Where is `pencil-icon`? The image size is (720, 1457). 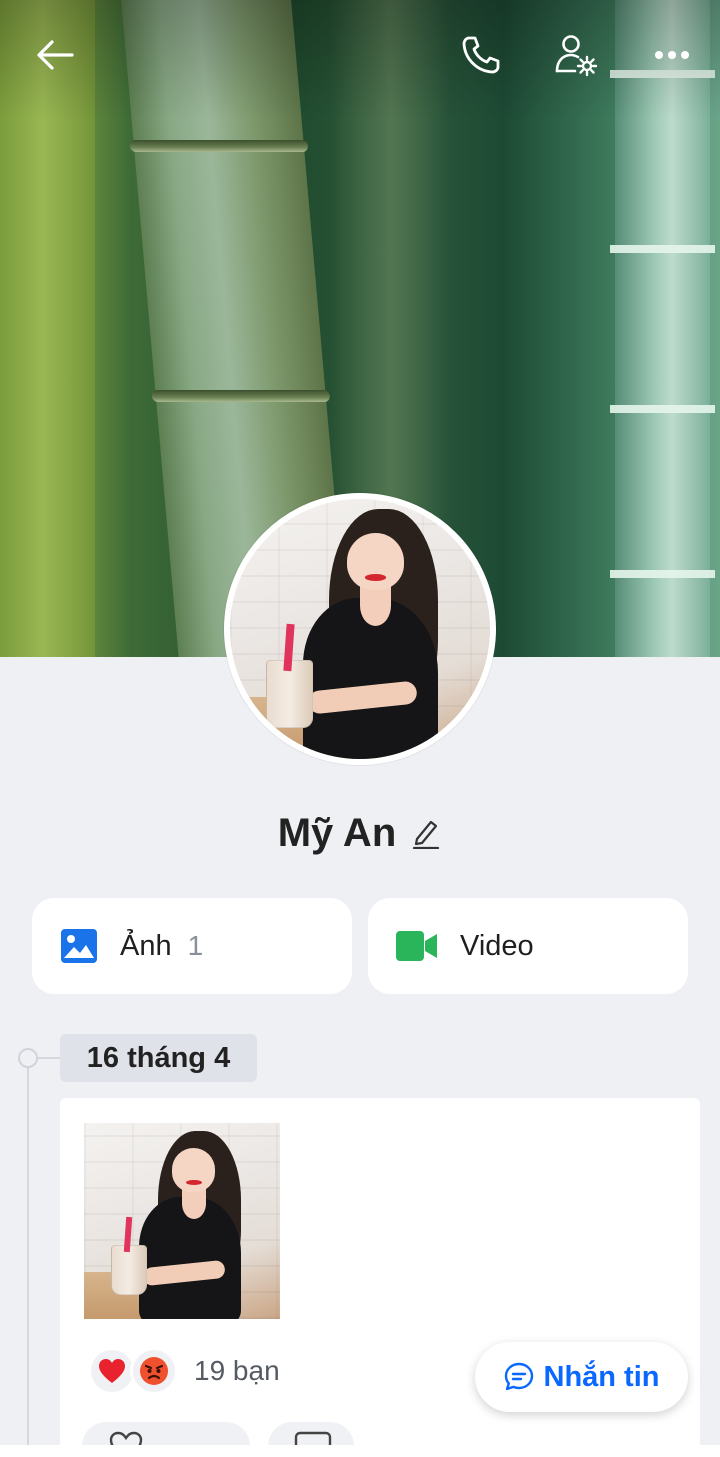 pencil-icon is located at coordinates (426, 833).